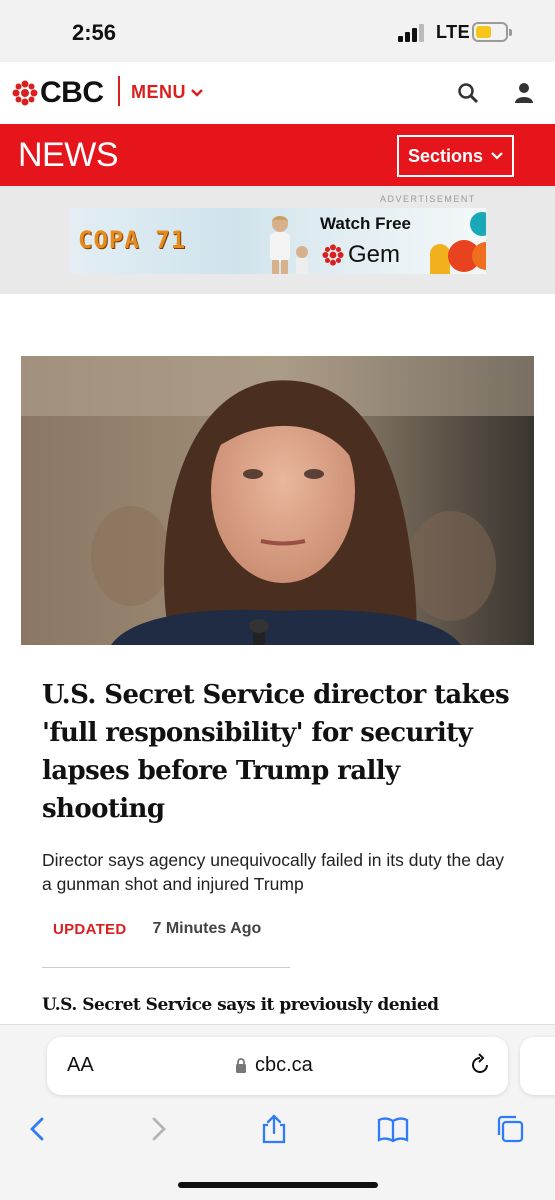 The image size is (555, 1200). What do you see at coordinates (80, 1065) in the screenshot?
I see `text-size-button: AA` at bounding box center [80, 1065].